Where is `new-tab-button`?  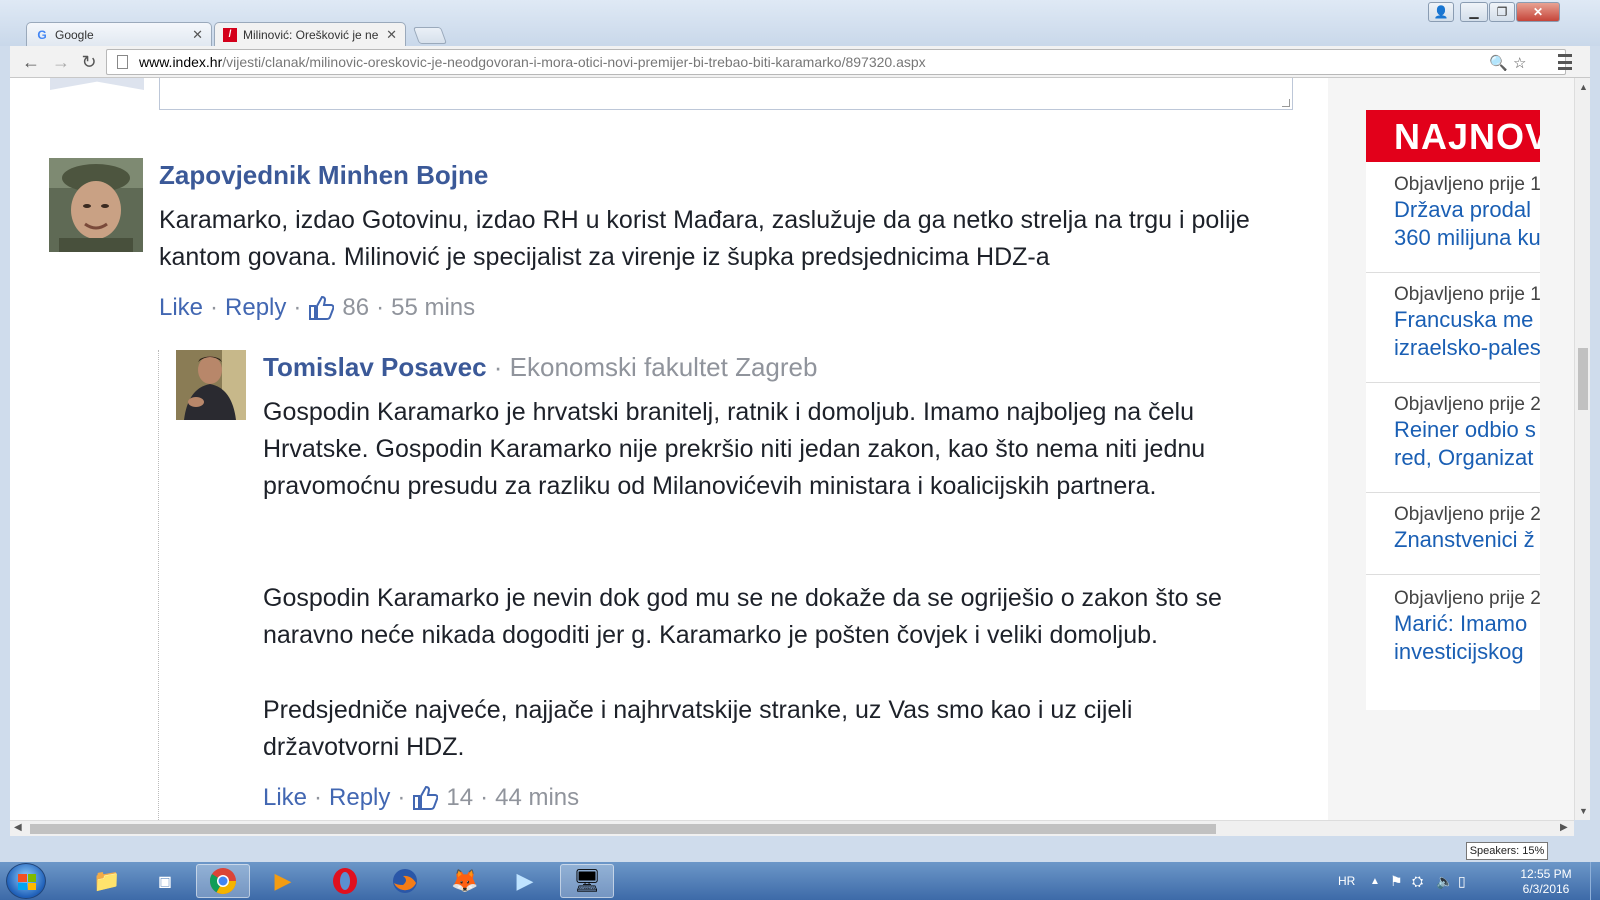 new-tab-button is located at coordinates (430, 35).